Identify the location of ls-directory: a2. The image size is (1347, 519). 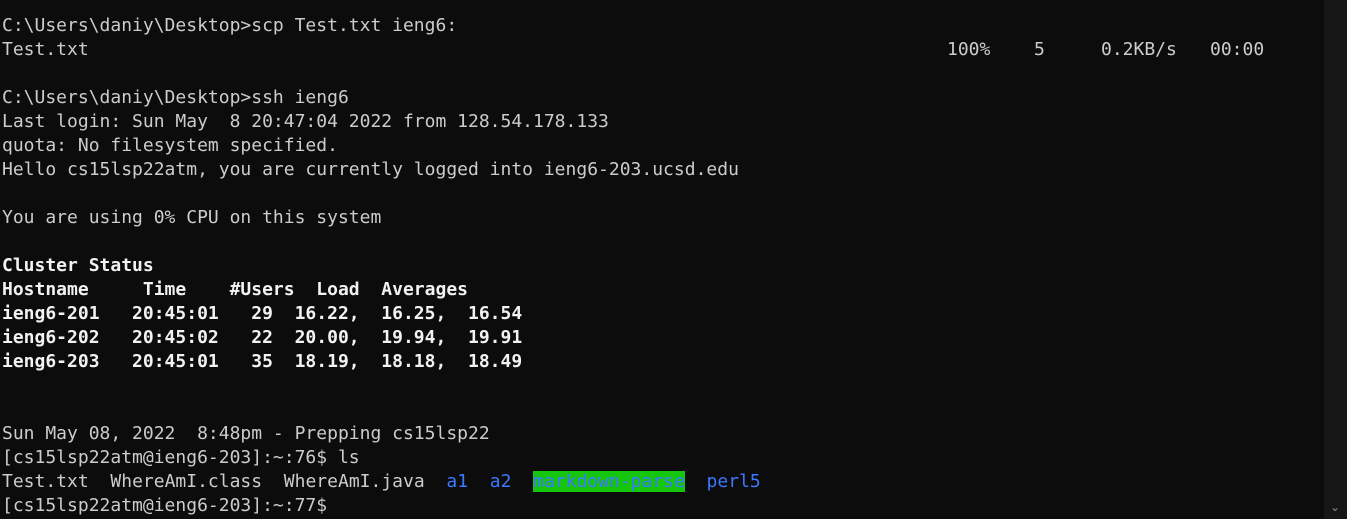
(500, 481).